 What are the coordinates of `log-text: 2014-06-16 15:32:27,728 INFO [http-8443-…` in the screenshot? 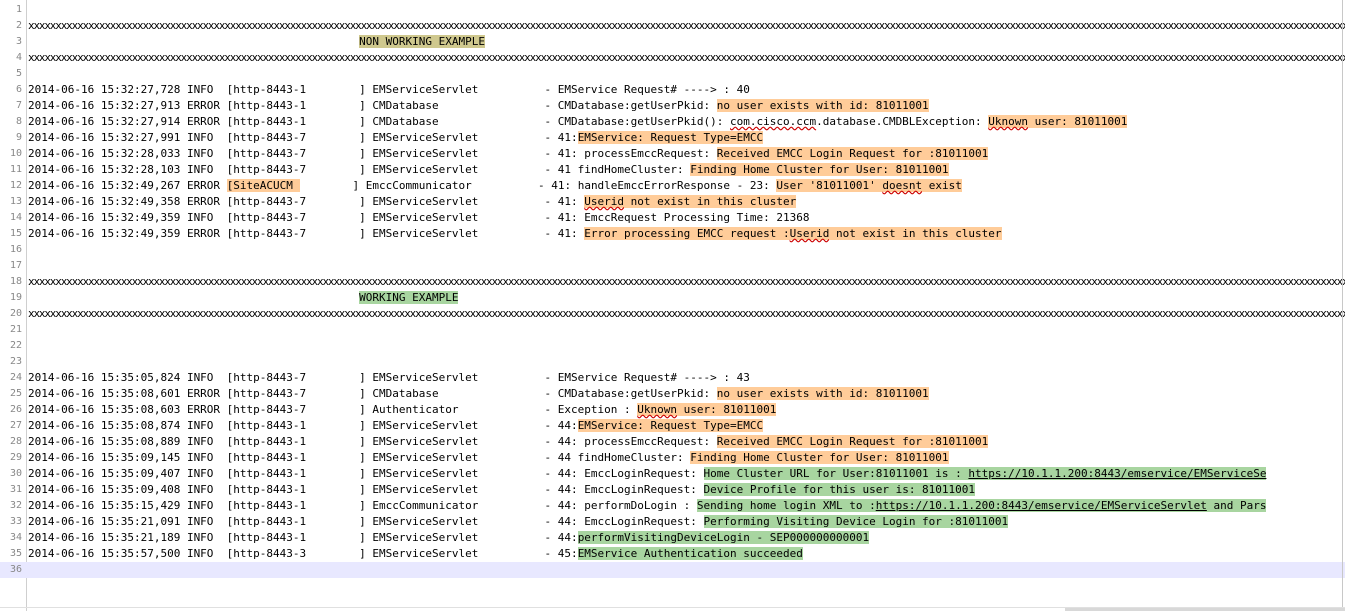 It's located at (389, 89).